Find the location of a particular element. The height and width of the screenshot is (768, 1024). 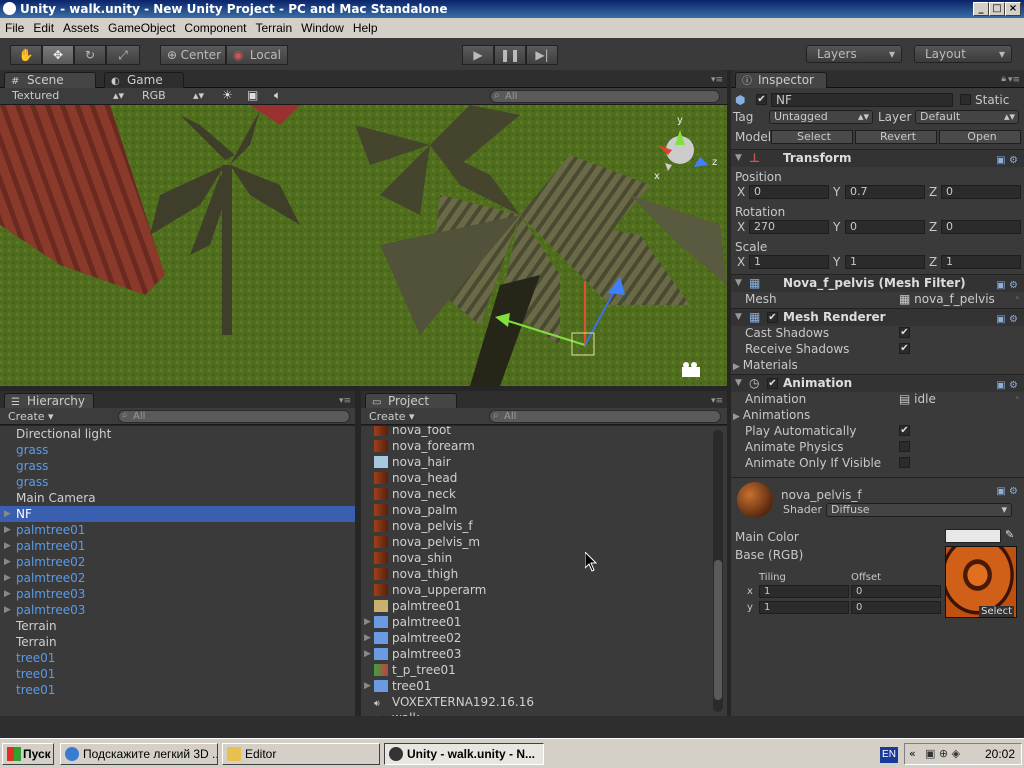

object-picker-icon: ◦ is located at coordinates (1017, 299).